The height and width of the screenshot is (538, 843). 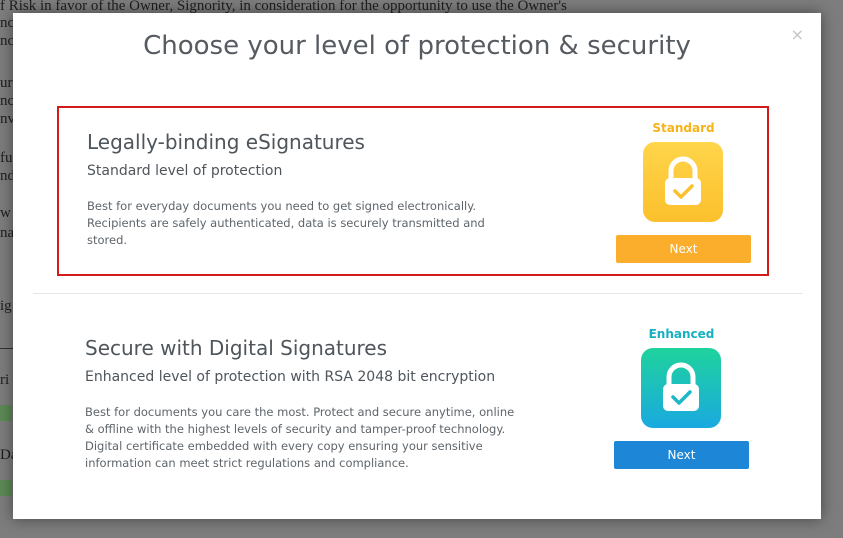 I want to click on badge-label-standard: Standard, so click(x=683, y=128).